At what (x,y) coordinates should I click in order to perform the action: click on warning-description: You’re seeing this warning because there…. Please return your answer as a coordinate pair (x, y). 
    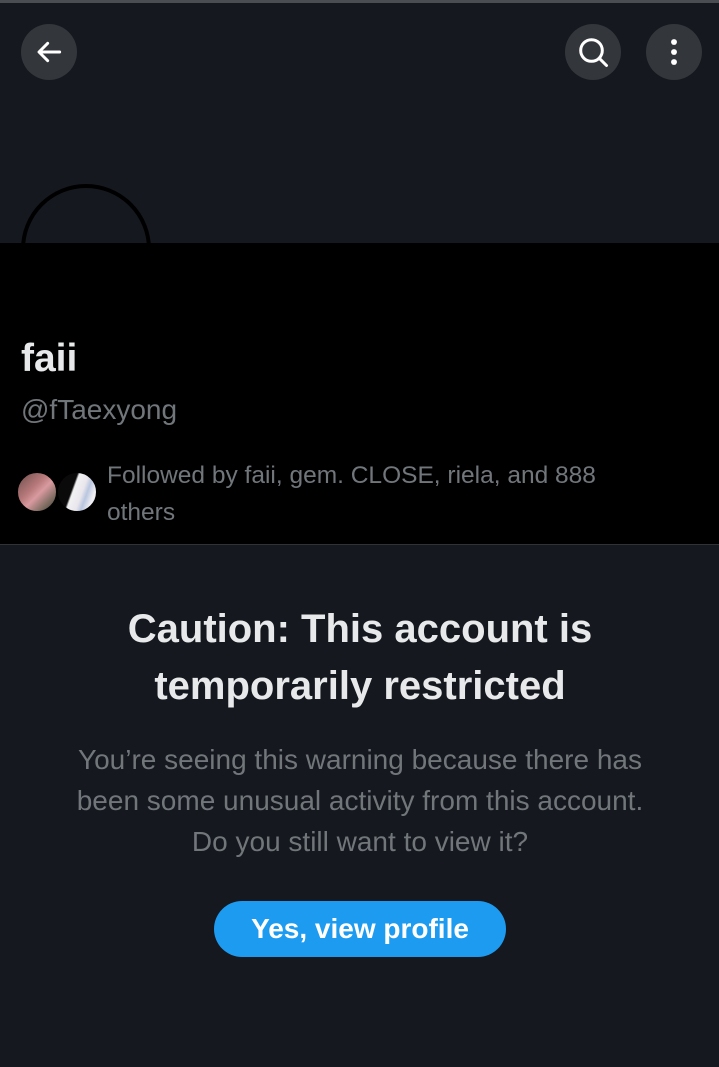
    Looking at the image, I should click on (360, 800).